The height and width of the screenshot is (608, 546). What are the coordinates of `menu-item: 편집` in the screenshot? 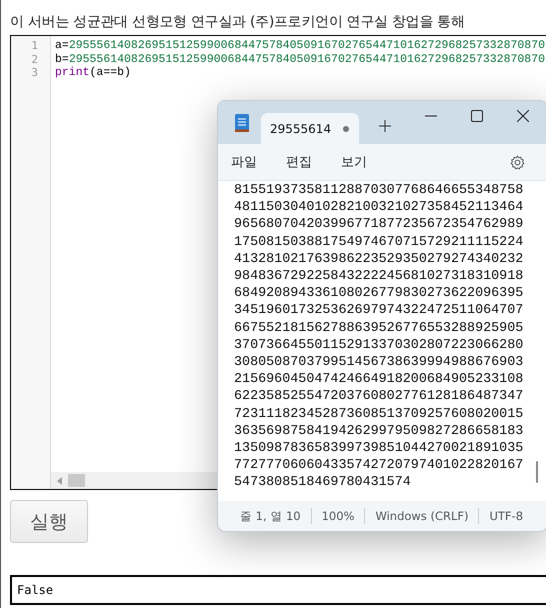 It's located at (299, 162).